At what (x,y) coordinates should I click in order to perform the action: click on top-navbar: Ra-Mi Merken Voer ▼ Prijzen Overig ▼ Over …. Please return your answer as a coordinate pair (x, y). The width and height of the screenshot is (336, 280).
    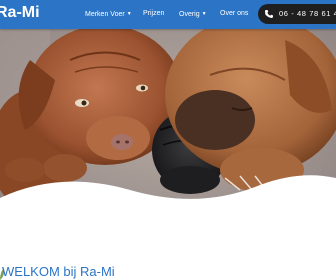
    Looking at the image, I should click on (168, 14).